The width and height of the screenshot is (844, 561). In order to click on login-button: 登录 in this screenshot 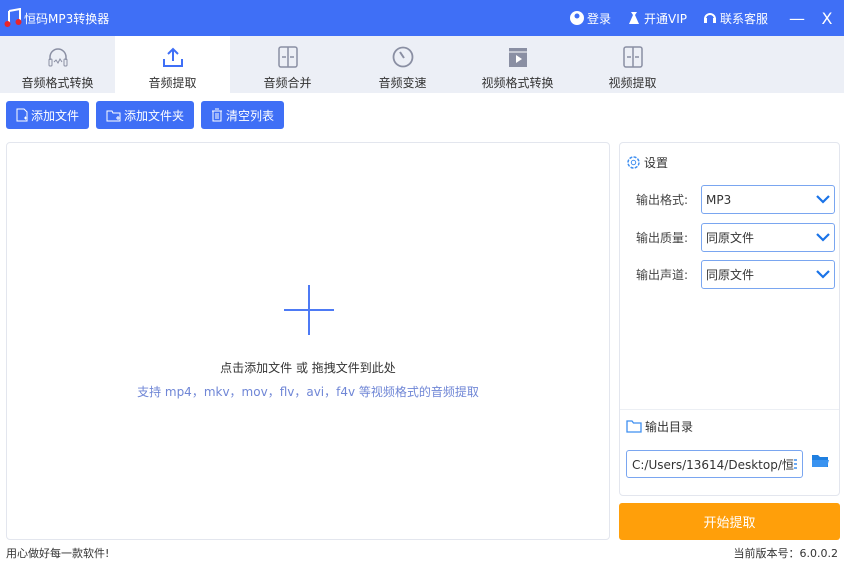, I will do `click(590, 18)`.